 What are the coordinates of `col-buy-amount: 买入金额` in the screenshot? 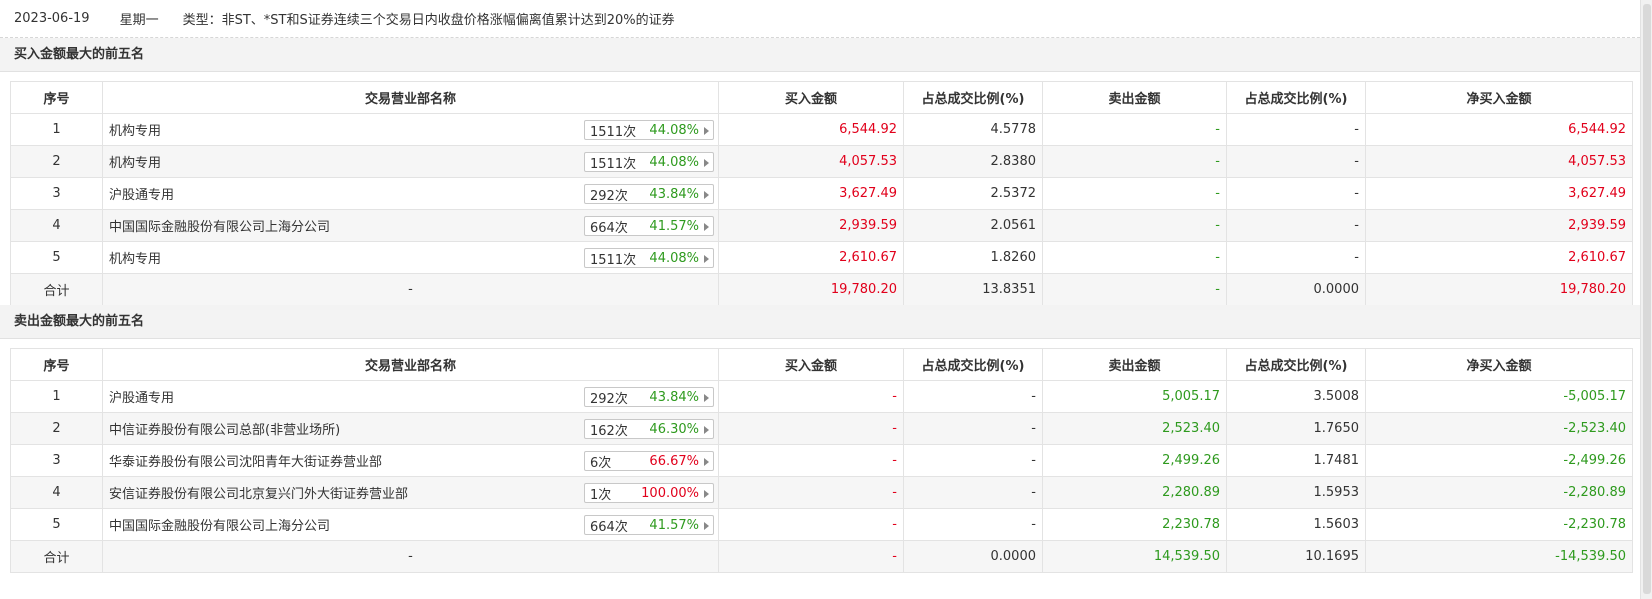 It's located at (811, 364).